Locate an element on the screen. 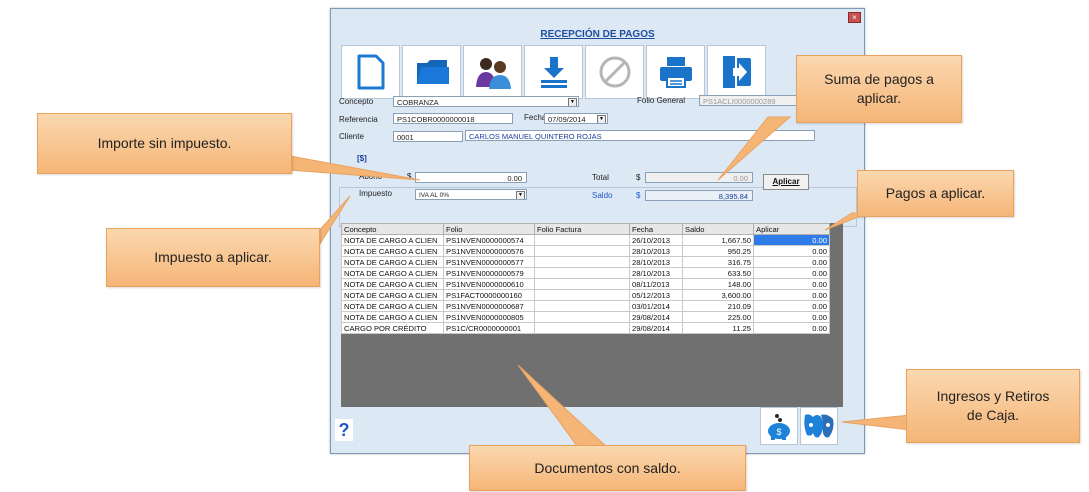 This screenshot has width=1089, height=492. callout-pointer-importe is located at coordinates (355, 168).